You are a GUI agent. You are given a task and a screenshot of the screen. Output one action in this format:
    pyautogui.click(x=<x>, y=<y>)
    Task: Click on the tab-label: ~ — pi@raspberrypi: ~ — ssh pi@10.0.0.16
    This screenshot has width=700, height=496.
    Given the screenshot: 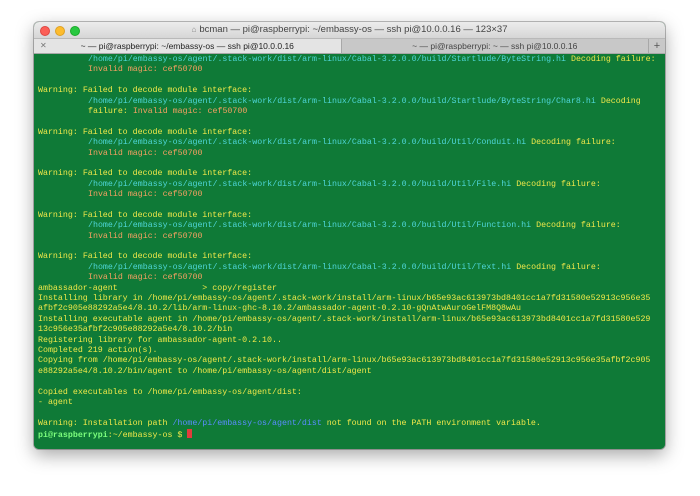 What is the action you would take?
    pyautogui.click(x=495, y=46)
    